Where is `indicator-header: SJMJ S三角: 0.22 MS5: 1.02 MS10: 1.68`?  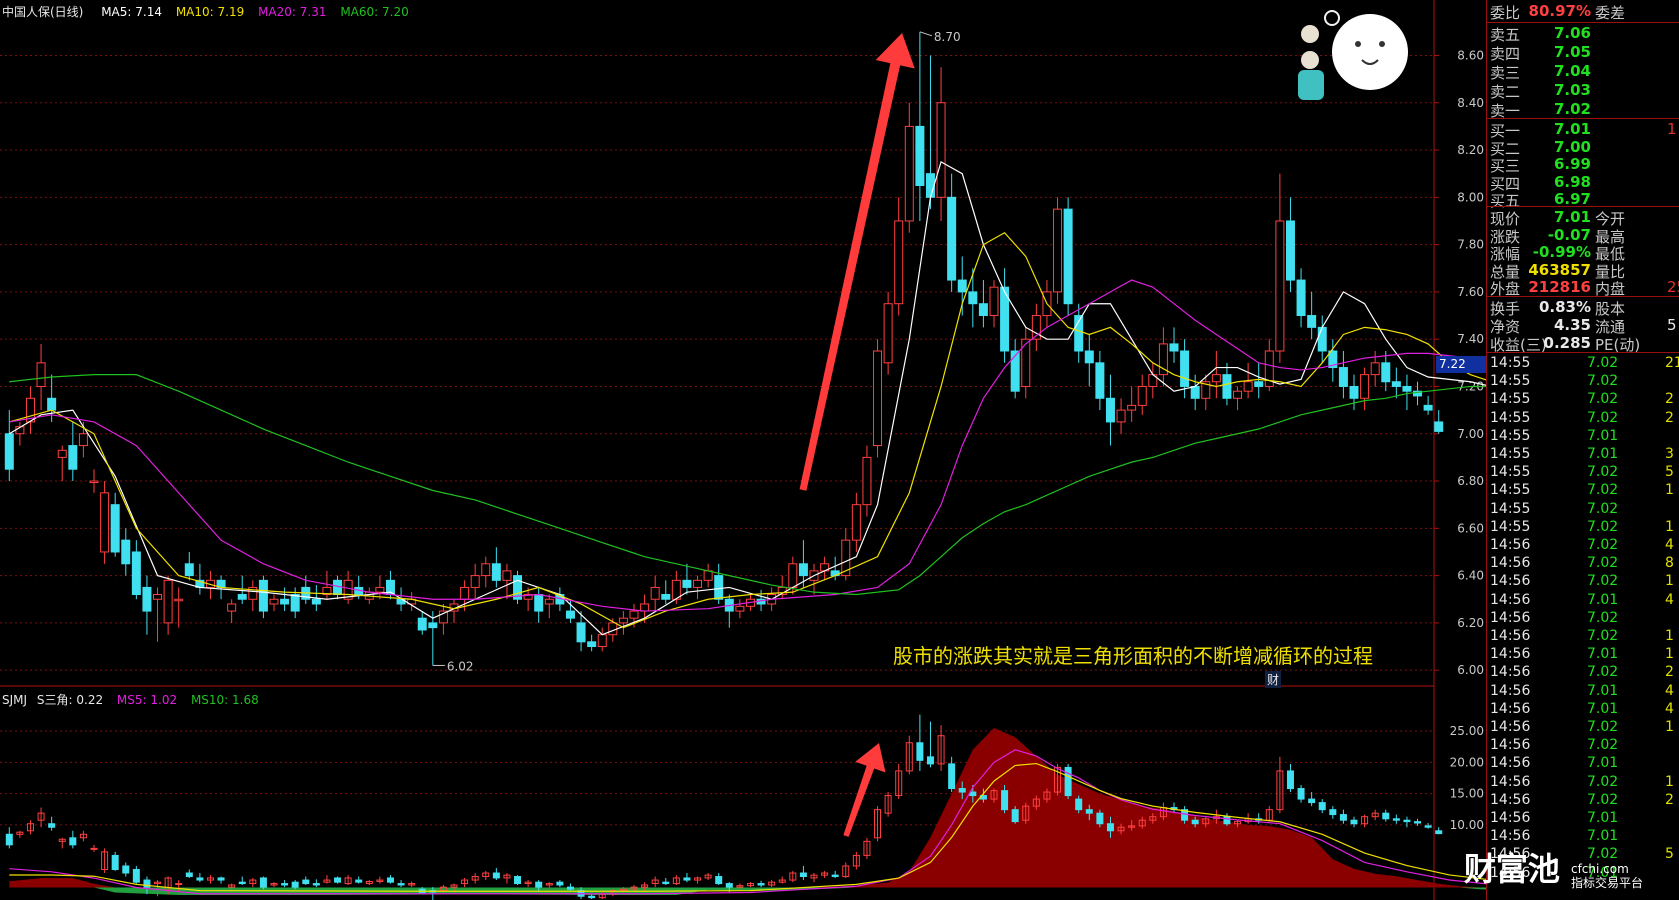 indicator-header: SJMJ S三角: 0.22 MS5: 1.02 MS10: 1.68 is located at coordinates (130, 699).